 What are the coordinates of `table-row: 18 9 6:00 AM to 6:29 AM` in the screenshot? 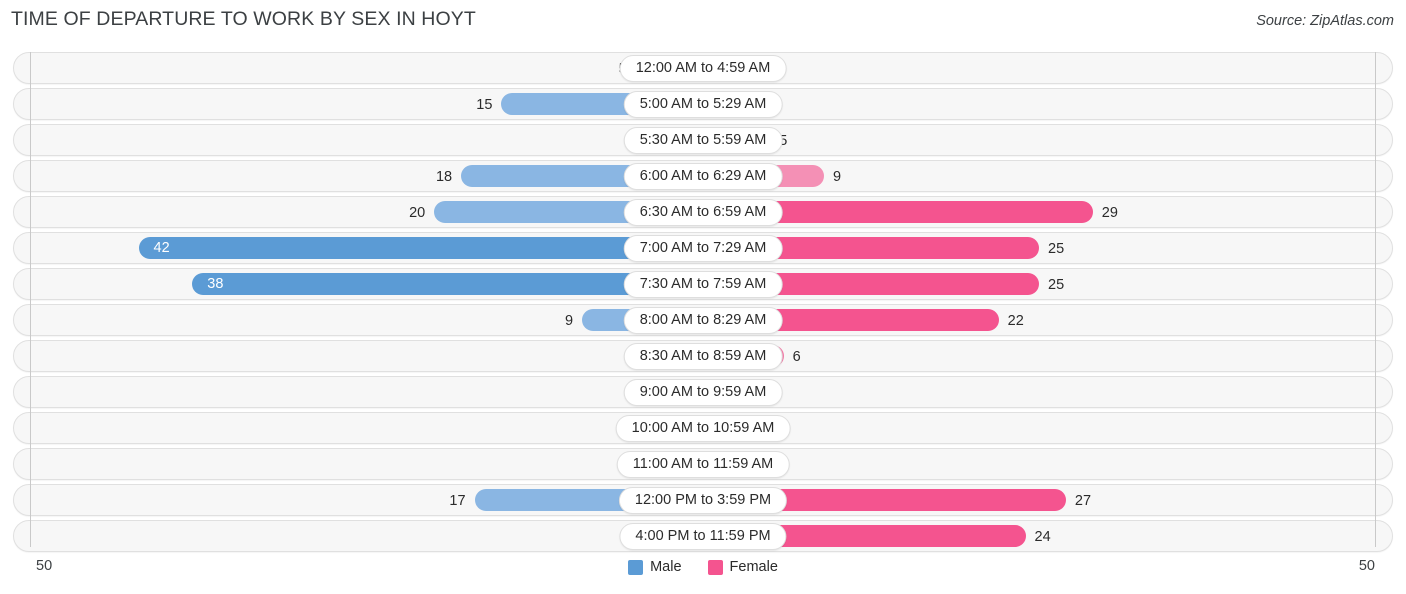 It's located at (703, 176).